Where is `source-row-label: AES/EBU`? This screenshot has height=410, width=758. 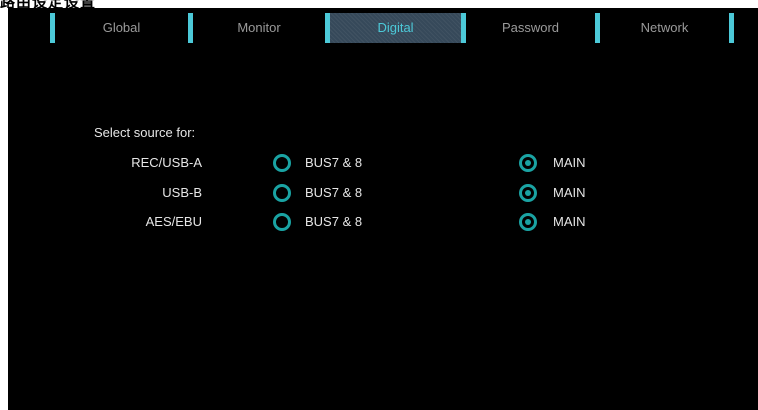
source-row-label: AES/EBU is located at coordinates (173, 221).